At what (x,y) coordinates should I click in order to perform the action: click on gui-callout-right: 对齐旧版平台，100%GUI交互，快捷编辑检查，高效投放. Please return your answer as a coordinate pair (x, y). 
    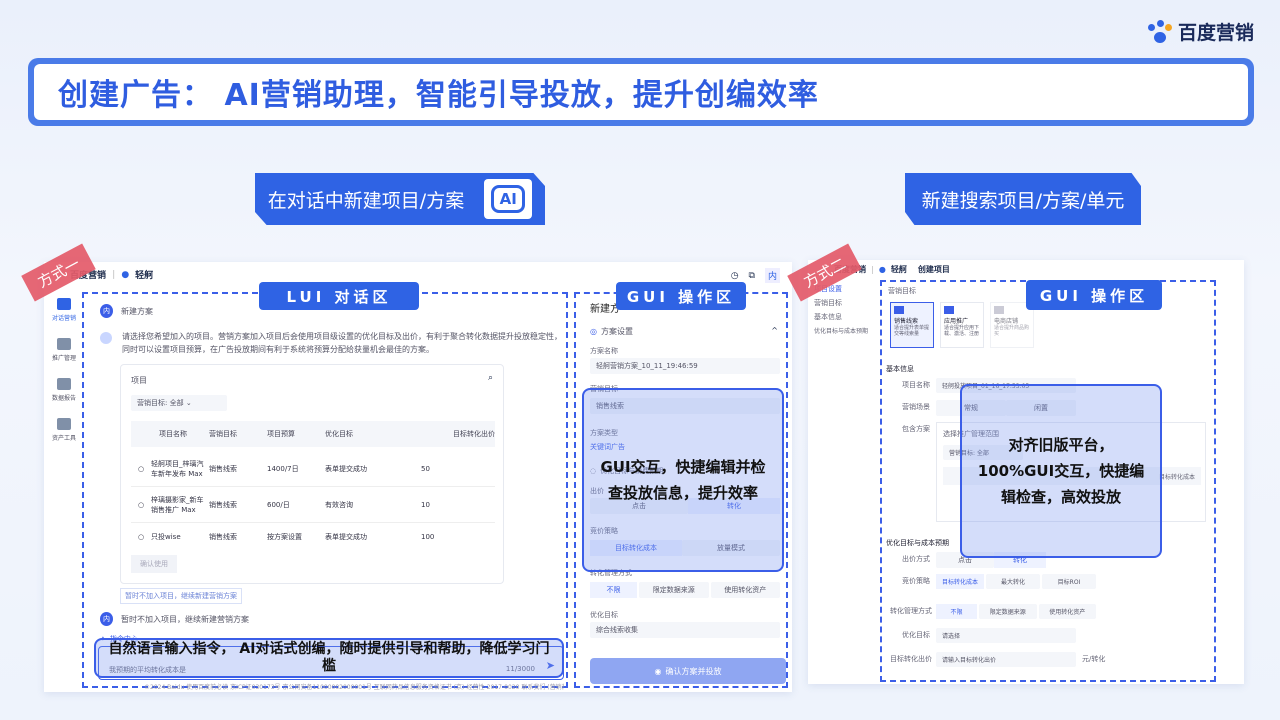
    Looking at the image, I should click on (1061, 471).